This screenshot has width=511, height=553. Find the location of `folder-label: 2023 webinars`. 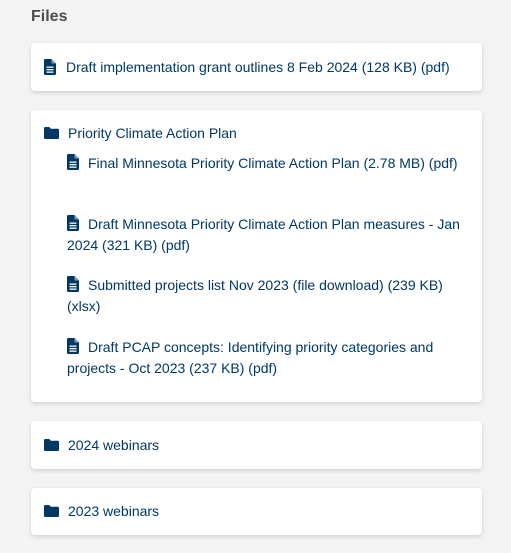

folder-label: 2023 webinars is located at coordinates (114, 511).